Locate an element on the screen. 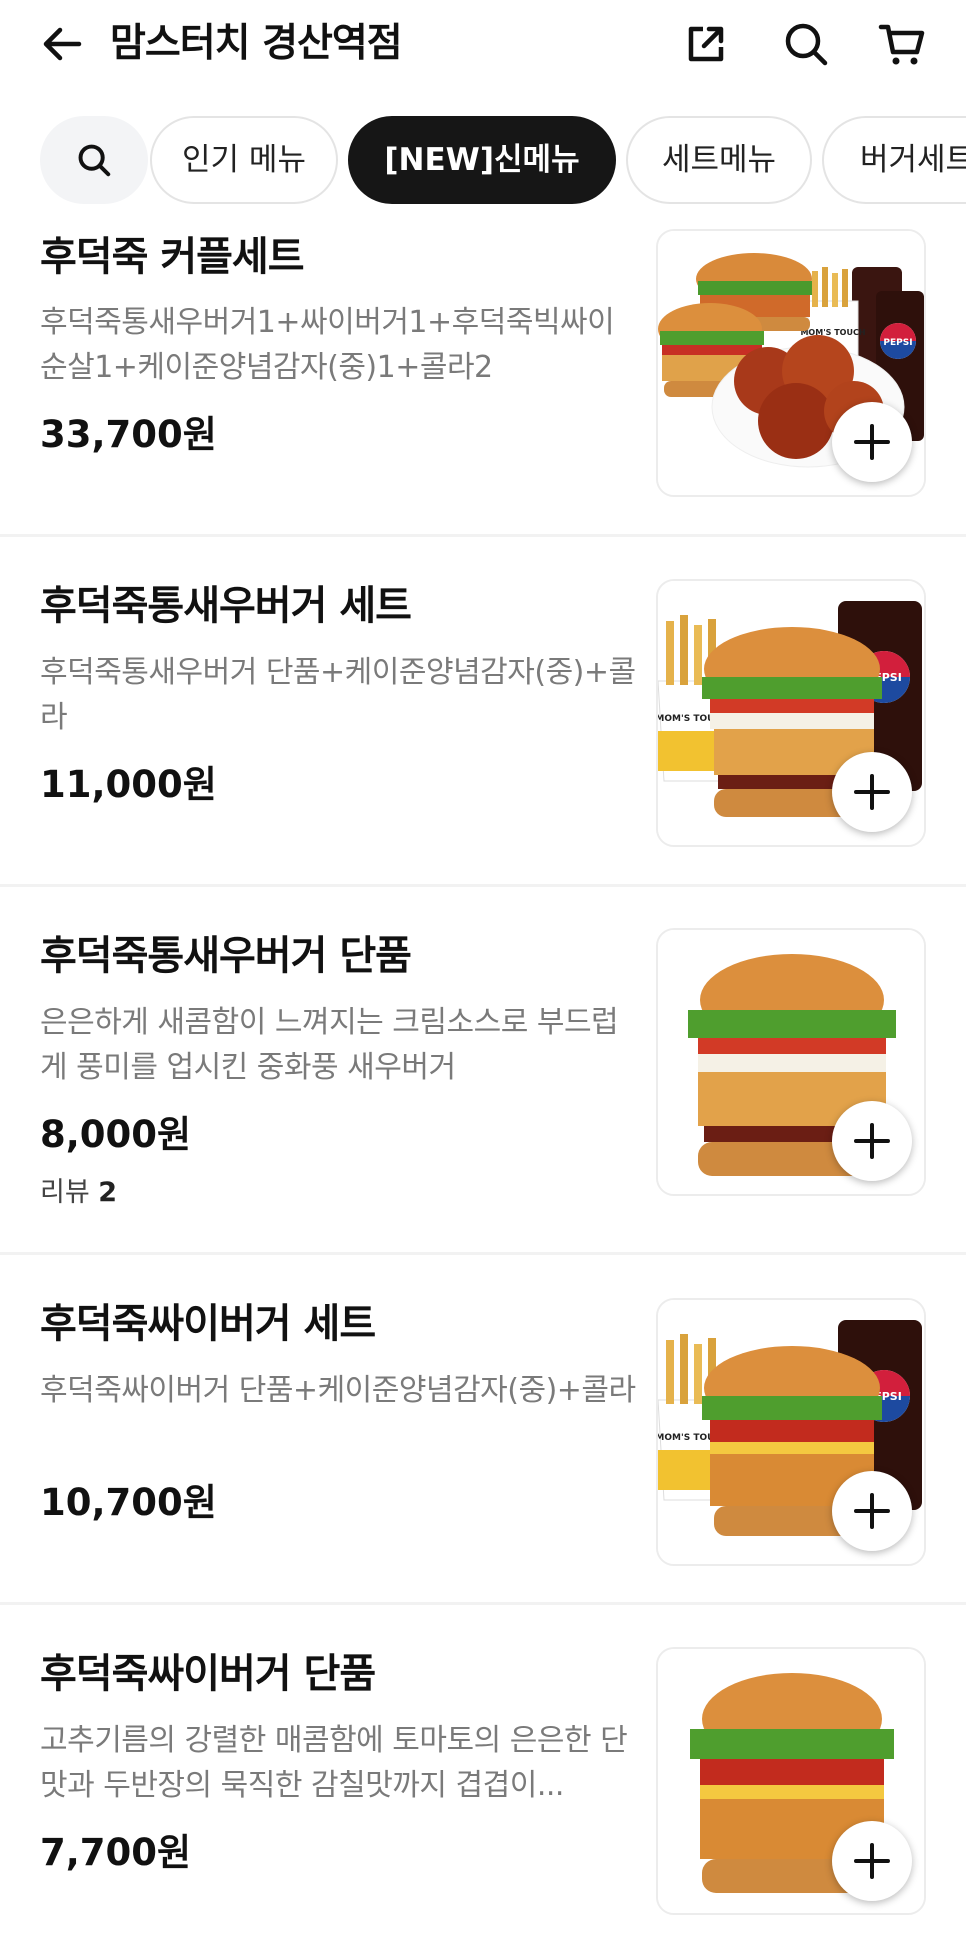  review-count: 2 is located at coordinates (108, 1192).